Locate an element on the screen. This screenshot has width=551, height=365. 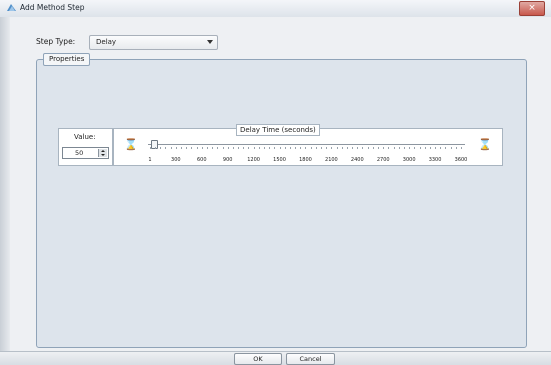
slider-tick-label: 1800 is located at coordinates (305, 160).